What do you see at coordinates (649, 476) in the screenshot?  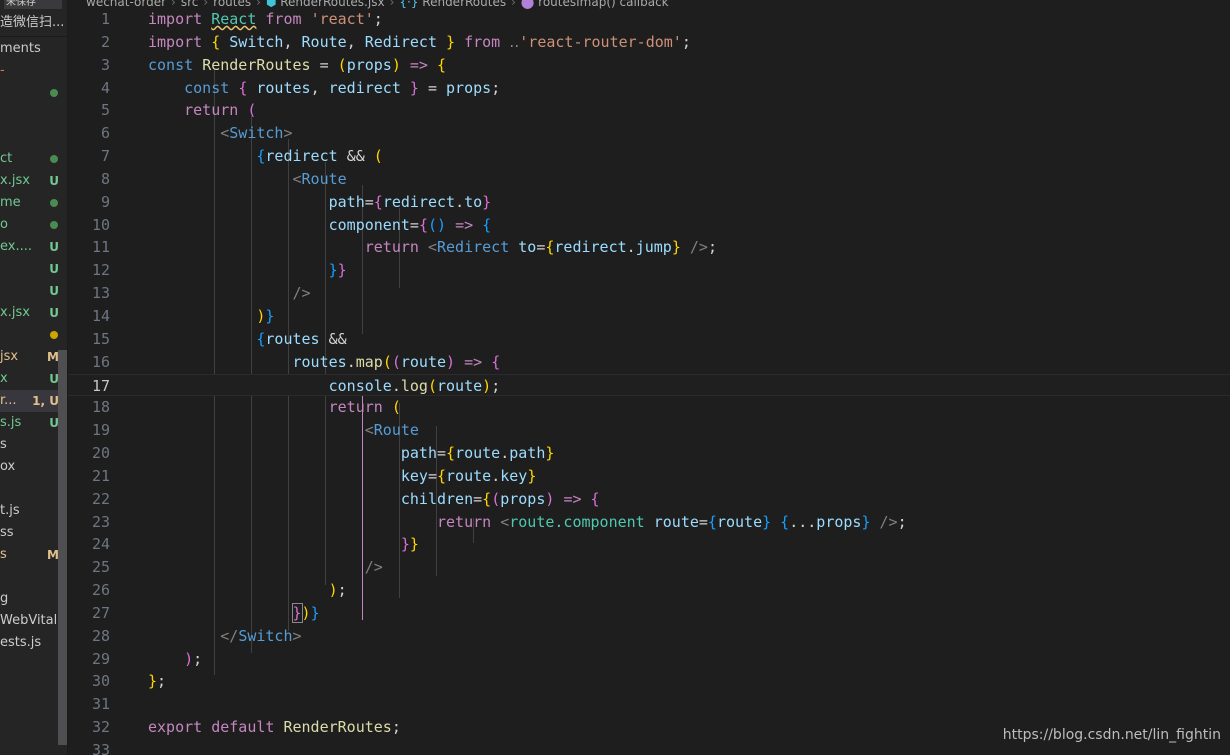 I see `code-line: 21 key={route.key}` at bounding box center [649, 476].